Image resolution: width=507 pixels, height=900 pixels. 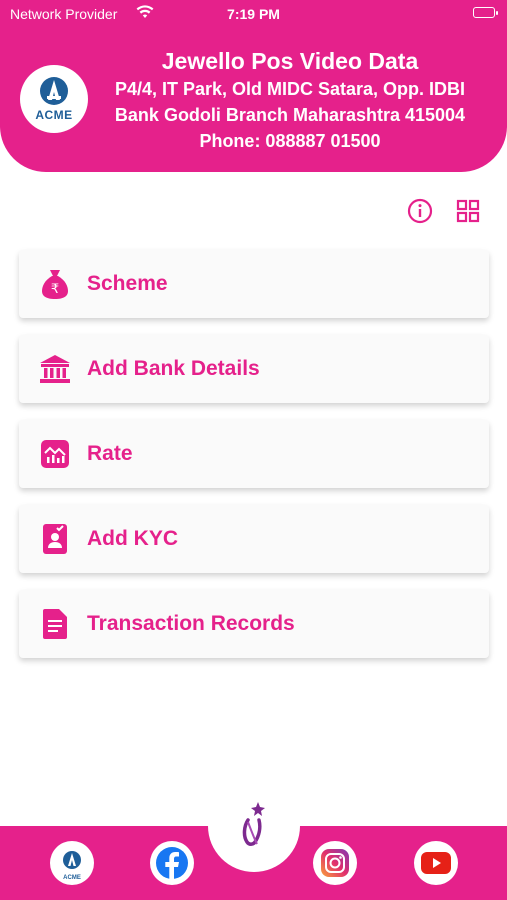 I want to click on battery-icon, so click(x=485, y=12).